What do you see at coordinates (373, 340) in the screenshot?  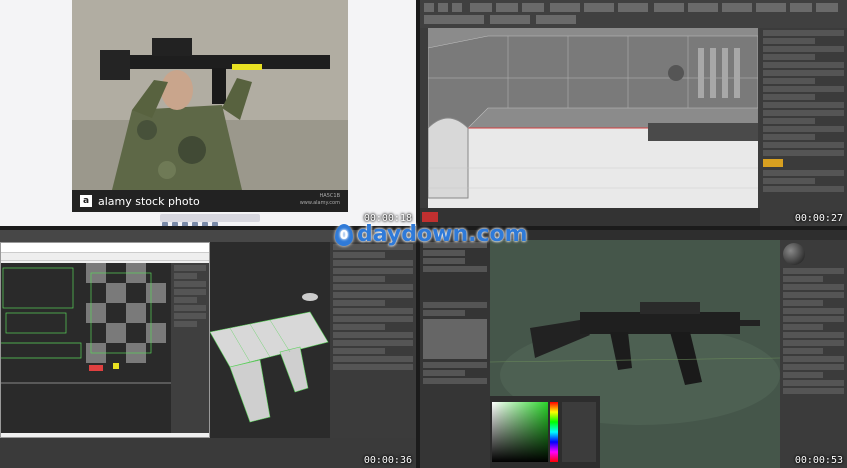 I see `modifier-panel` at bounding box center [373, 340].